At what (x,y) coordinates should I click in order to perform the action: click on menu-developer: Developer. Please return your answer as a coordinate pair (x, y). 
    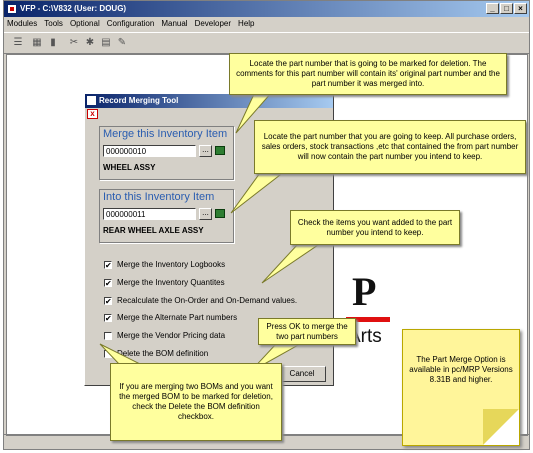
    Looking at the image, I should click on (213, 24).